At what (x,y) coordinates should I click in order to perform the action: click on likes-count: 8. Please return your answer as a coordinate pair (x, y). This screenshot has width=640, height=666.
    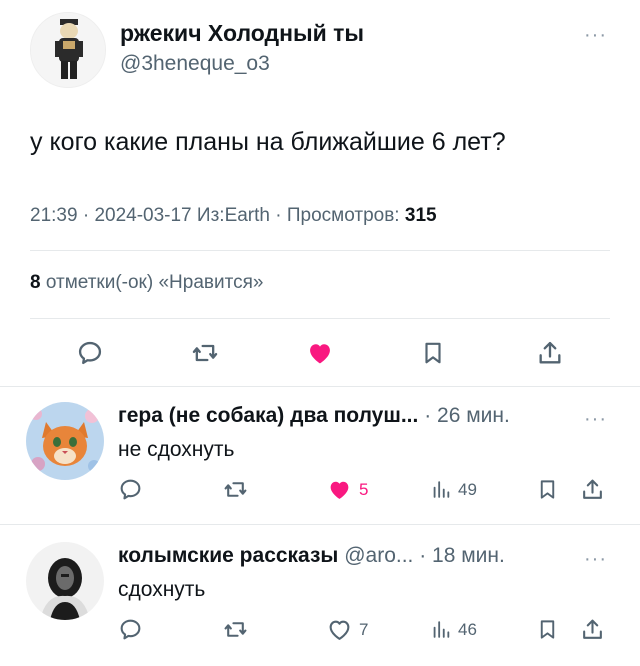
    Looking at the image, I should click on (35, 282).